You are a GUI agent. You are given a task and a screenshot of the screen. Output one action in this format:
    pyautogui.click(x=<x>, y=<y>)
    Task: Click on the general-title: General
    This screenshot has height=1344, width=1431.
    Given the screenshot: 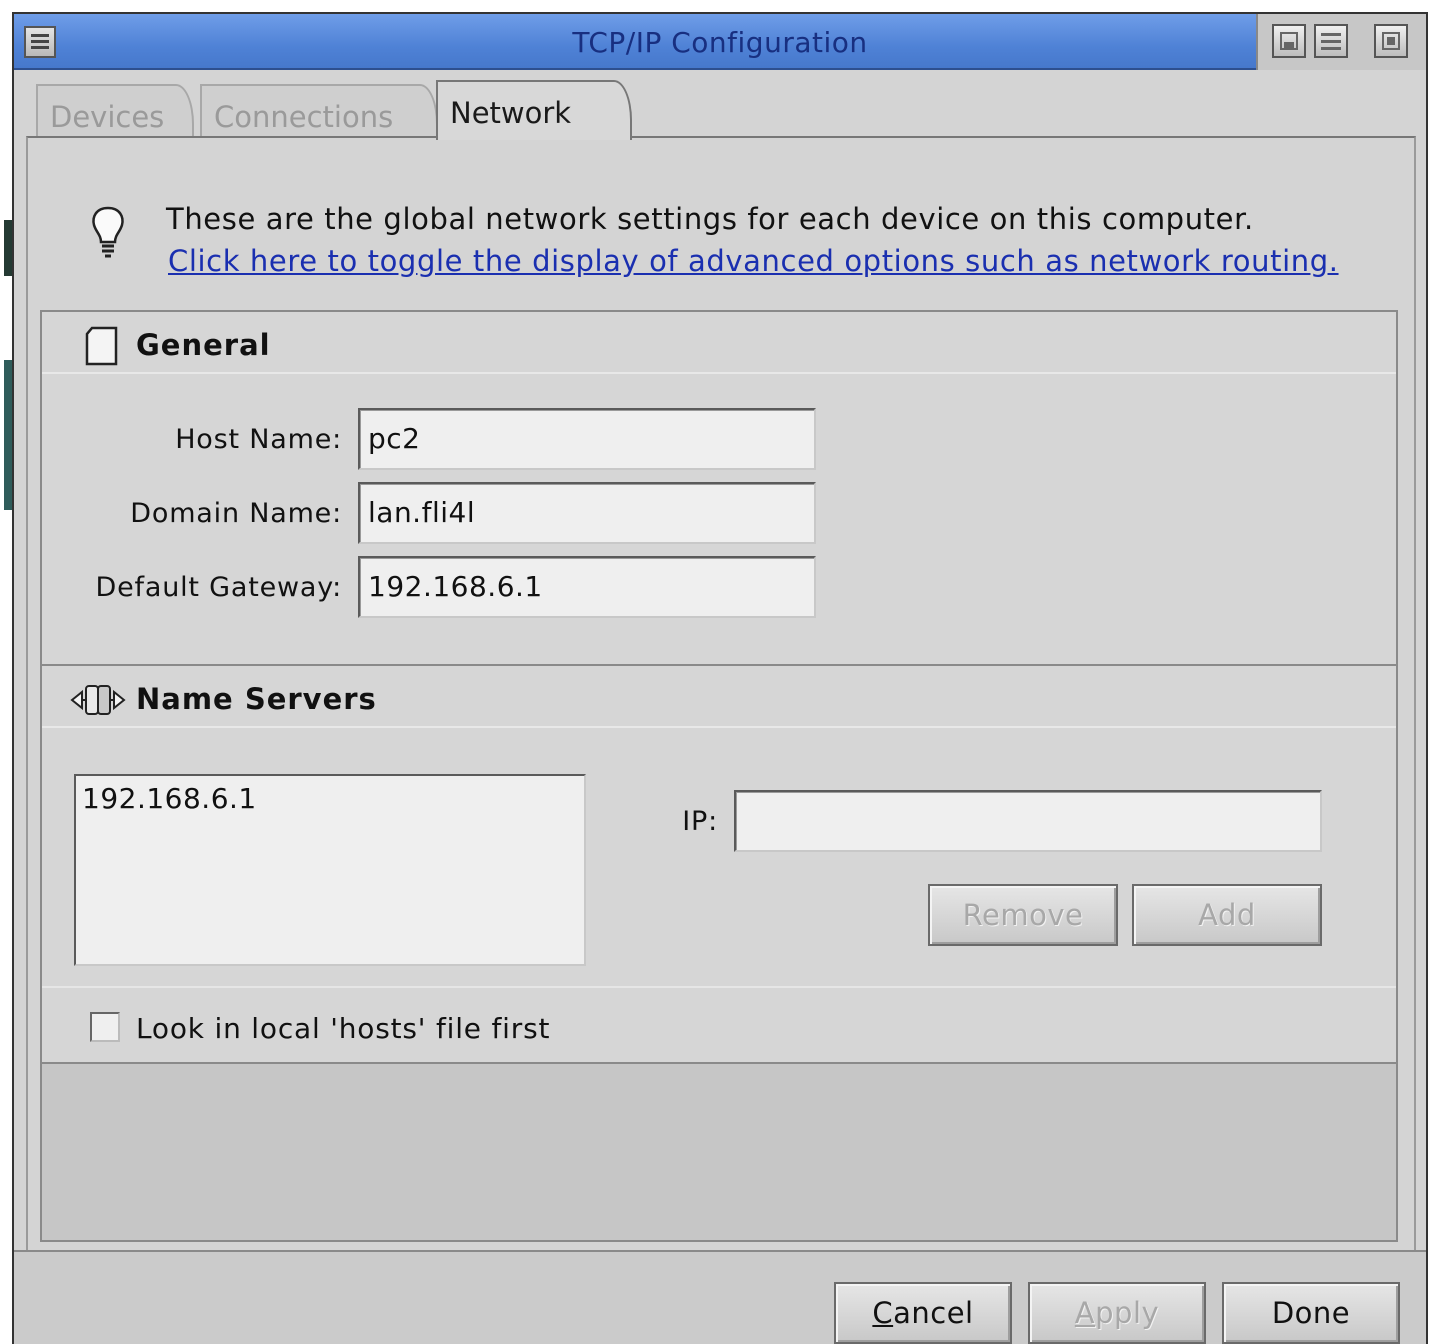 What is the action you would take?
    pyautogui.click(x=203, y=345)
    